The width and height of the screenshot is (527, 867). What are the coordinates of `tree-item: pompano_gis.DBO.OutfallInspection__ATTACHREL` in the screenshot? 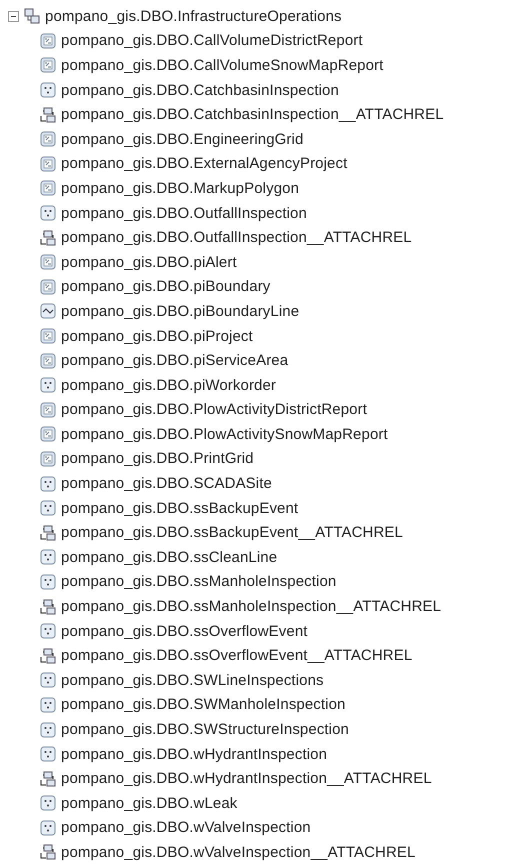 It's located at (236, 237).